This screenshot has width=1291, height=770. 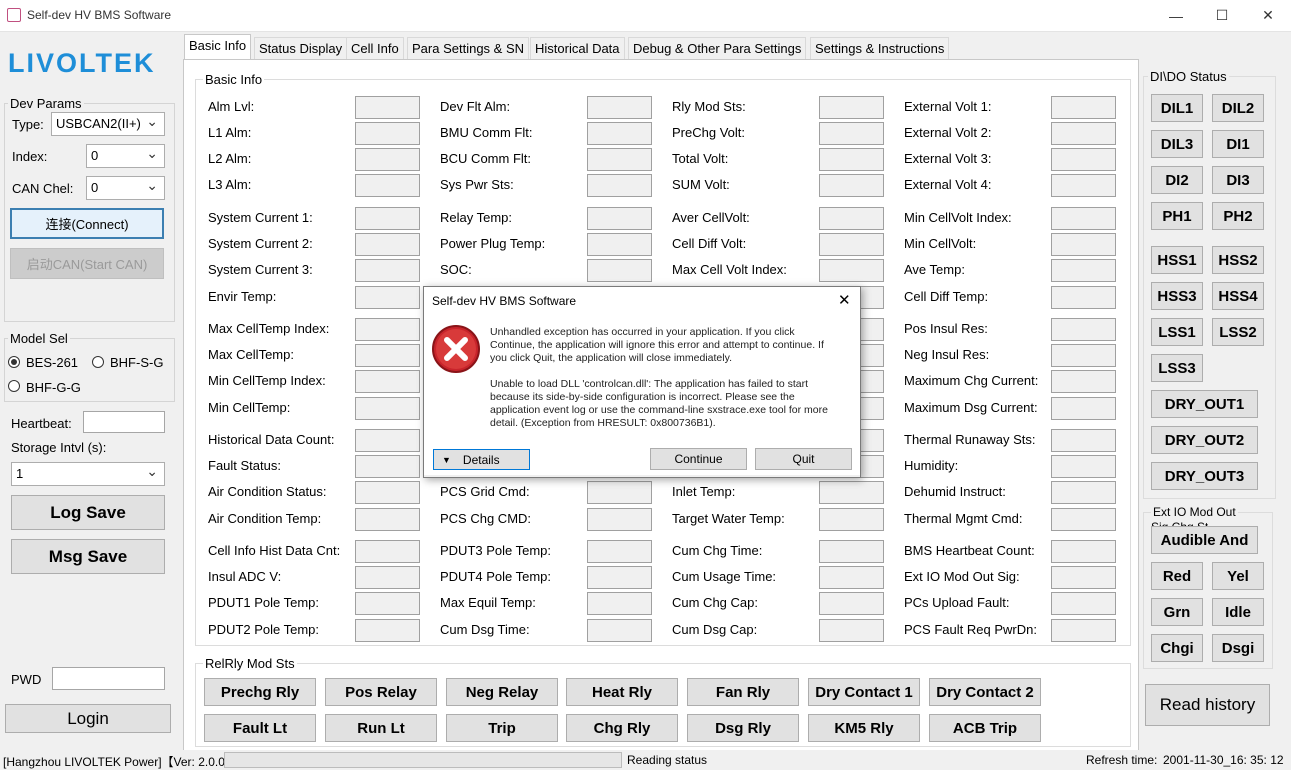 What do you see at coordinates (20, 473) in the screenshot?
I see `storage-interval-value: 1` at bounding box center [20, 473].